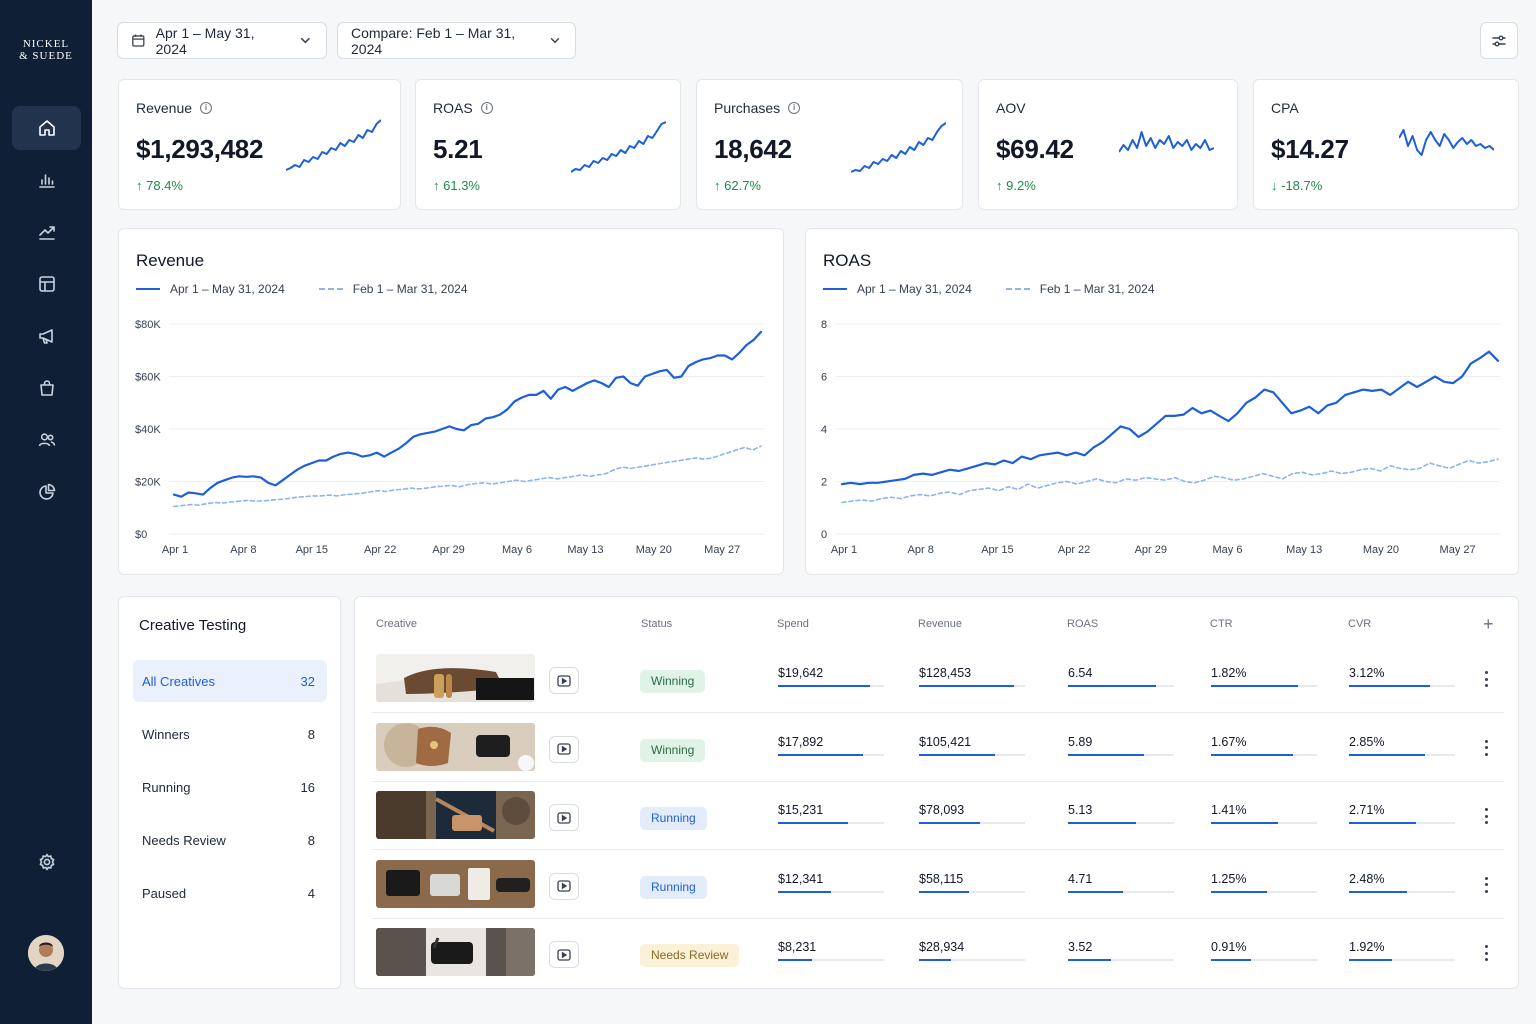  Describe the element at coordinates (1386, 144) in the screenshot. I see `kpi-card-cpa: CPA $14.27 ↓ -18.7%` at that location.